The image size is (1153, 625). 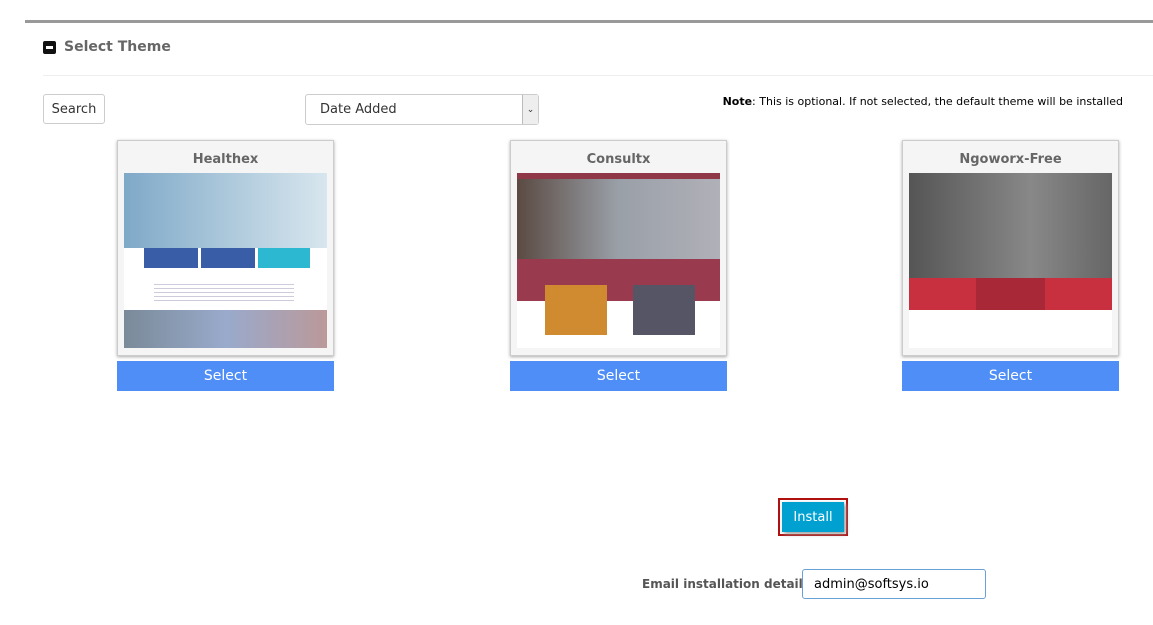 I want to click on theme-name: Healthex, so click(x=225, y=159).